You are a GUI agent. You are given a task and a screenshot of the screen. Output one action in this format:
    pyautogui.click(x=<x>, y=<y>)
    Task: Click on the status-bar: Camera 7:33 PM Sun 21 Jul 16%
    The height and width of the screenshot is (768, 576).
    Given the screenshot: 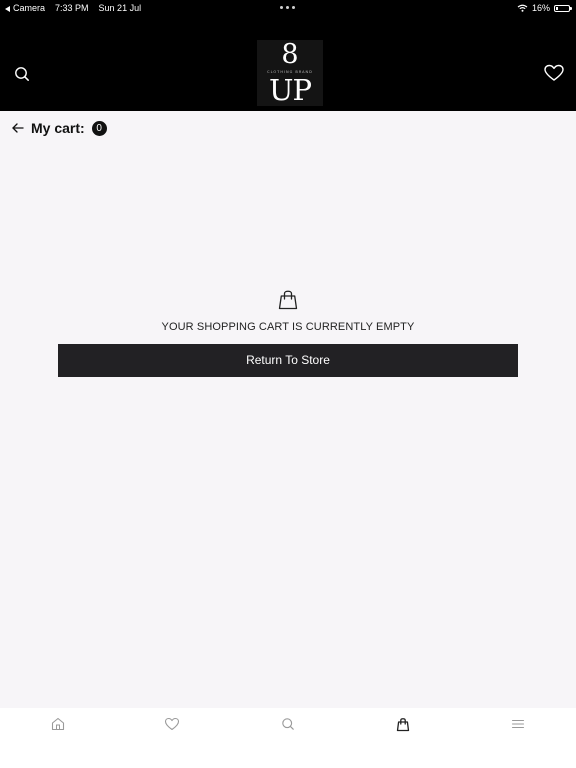 What is the action you would take?
    pyautogui.click(x=288, y=8)
    